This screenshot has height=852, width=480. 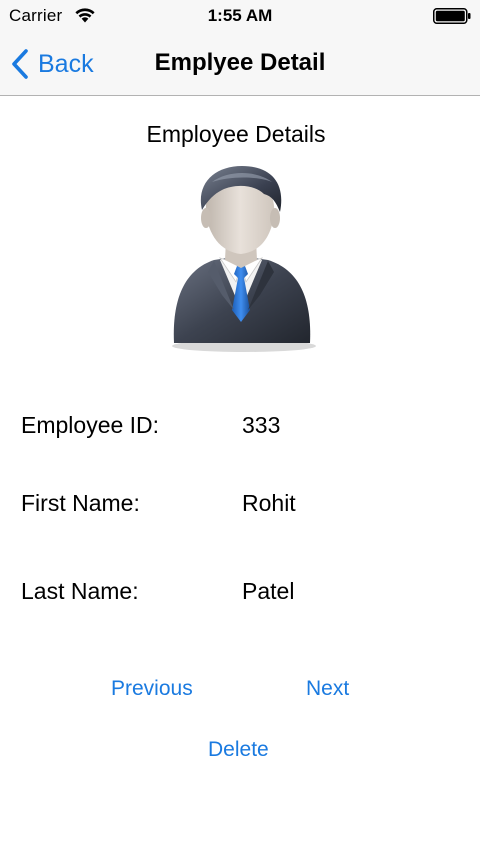 I want to click on section-title: Employee Details, so click(x=236, y=134).